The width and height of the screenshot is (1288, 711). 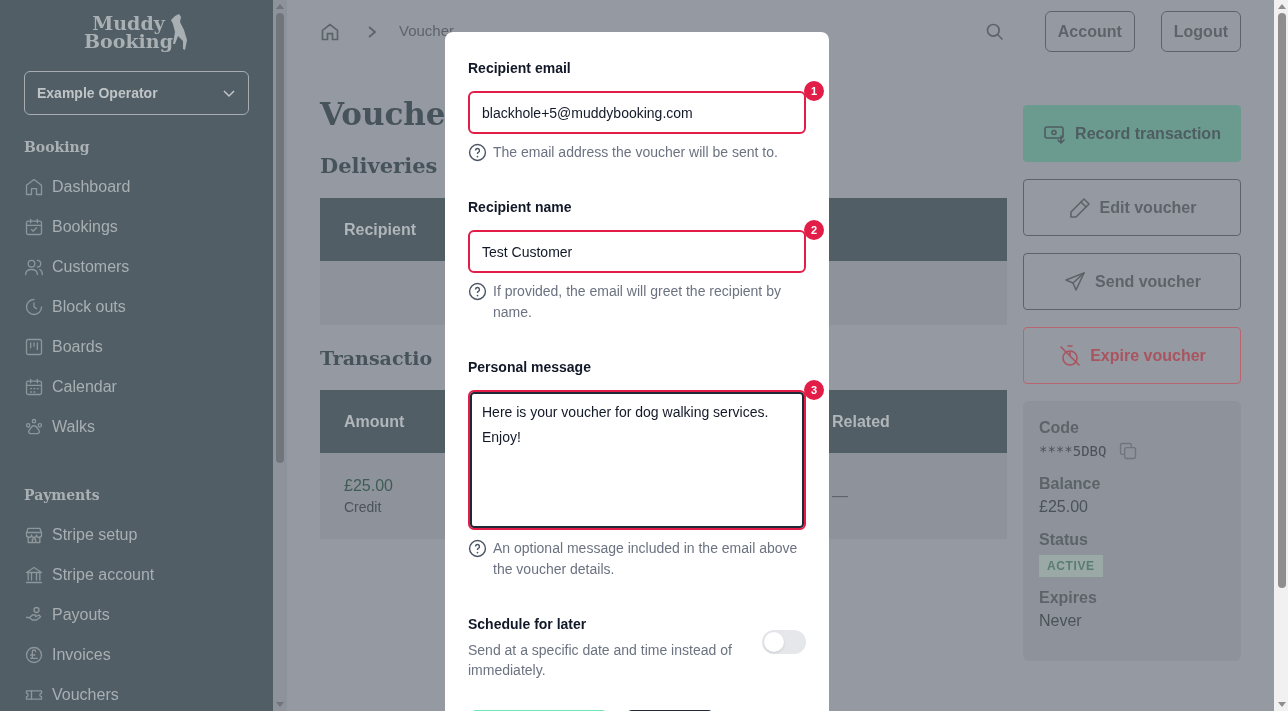 I want to click on field-label: Recipient name, so click(x=520, y=207).